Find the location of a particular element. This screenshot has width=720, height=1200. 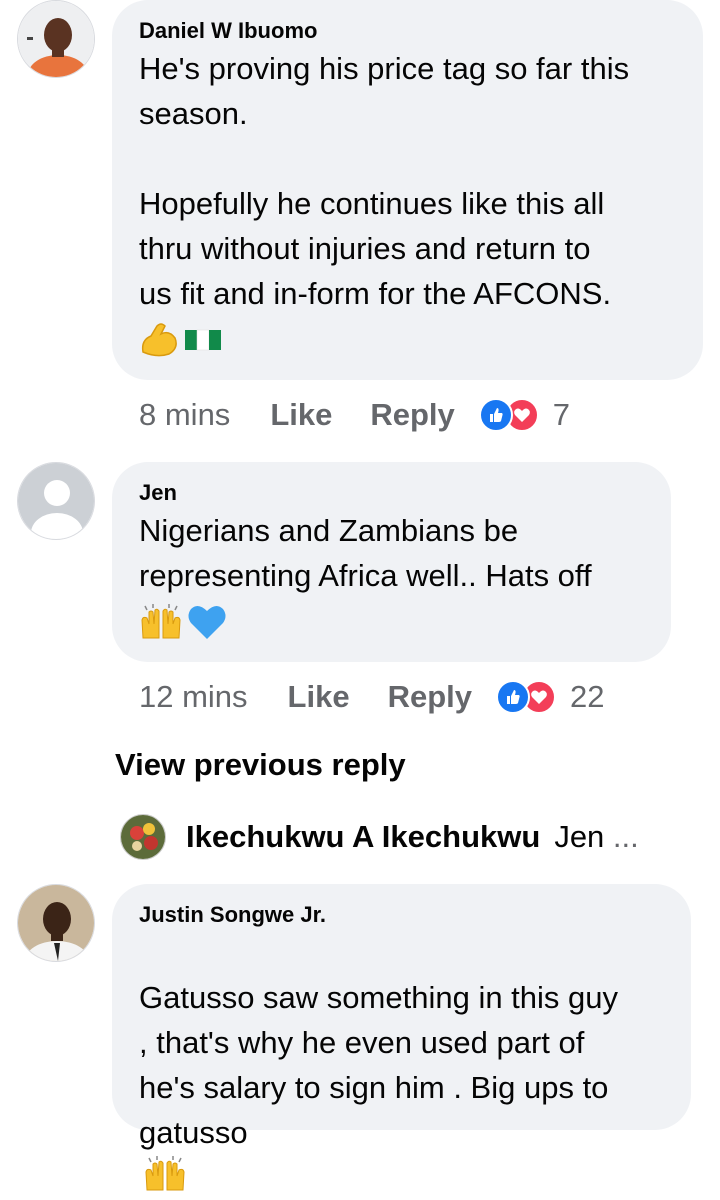

reply-author: Ikechukwu A Ikechukwu is located at coordinates (363, 836).